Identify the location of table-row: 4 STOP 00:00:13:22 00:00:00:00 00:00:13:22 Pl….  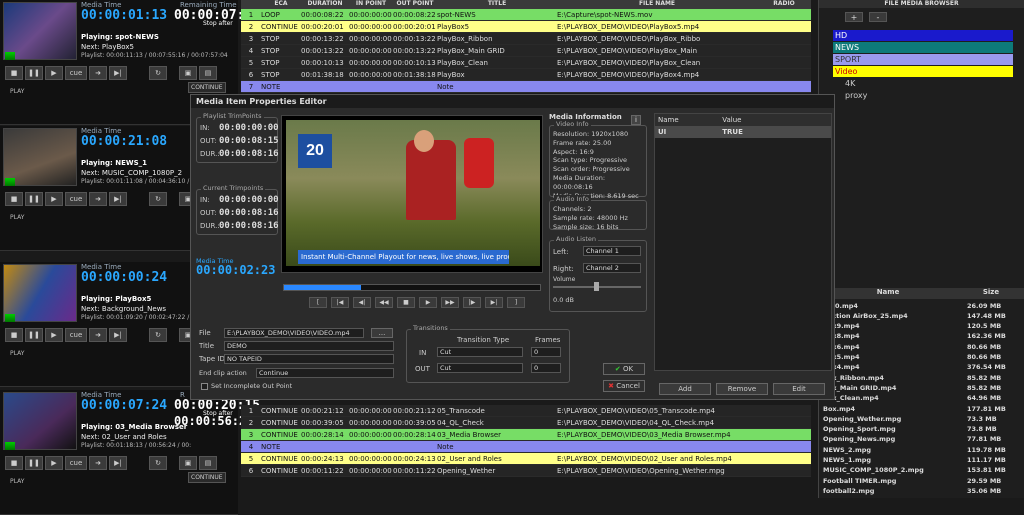
(526, 51).